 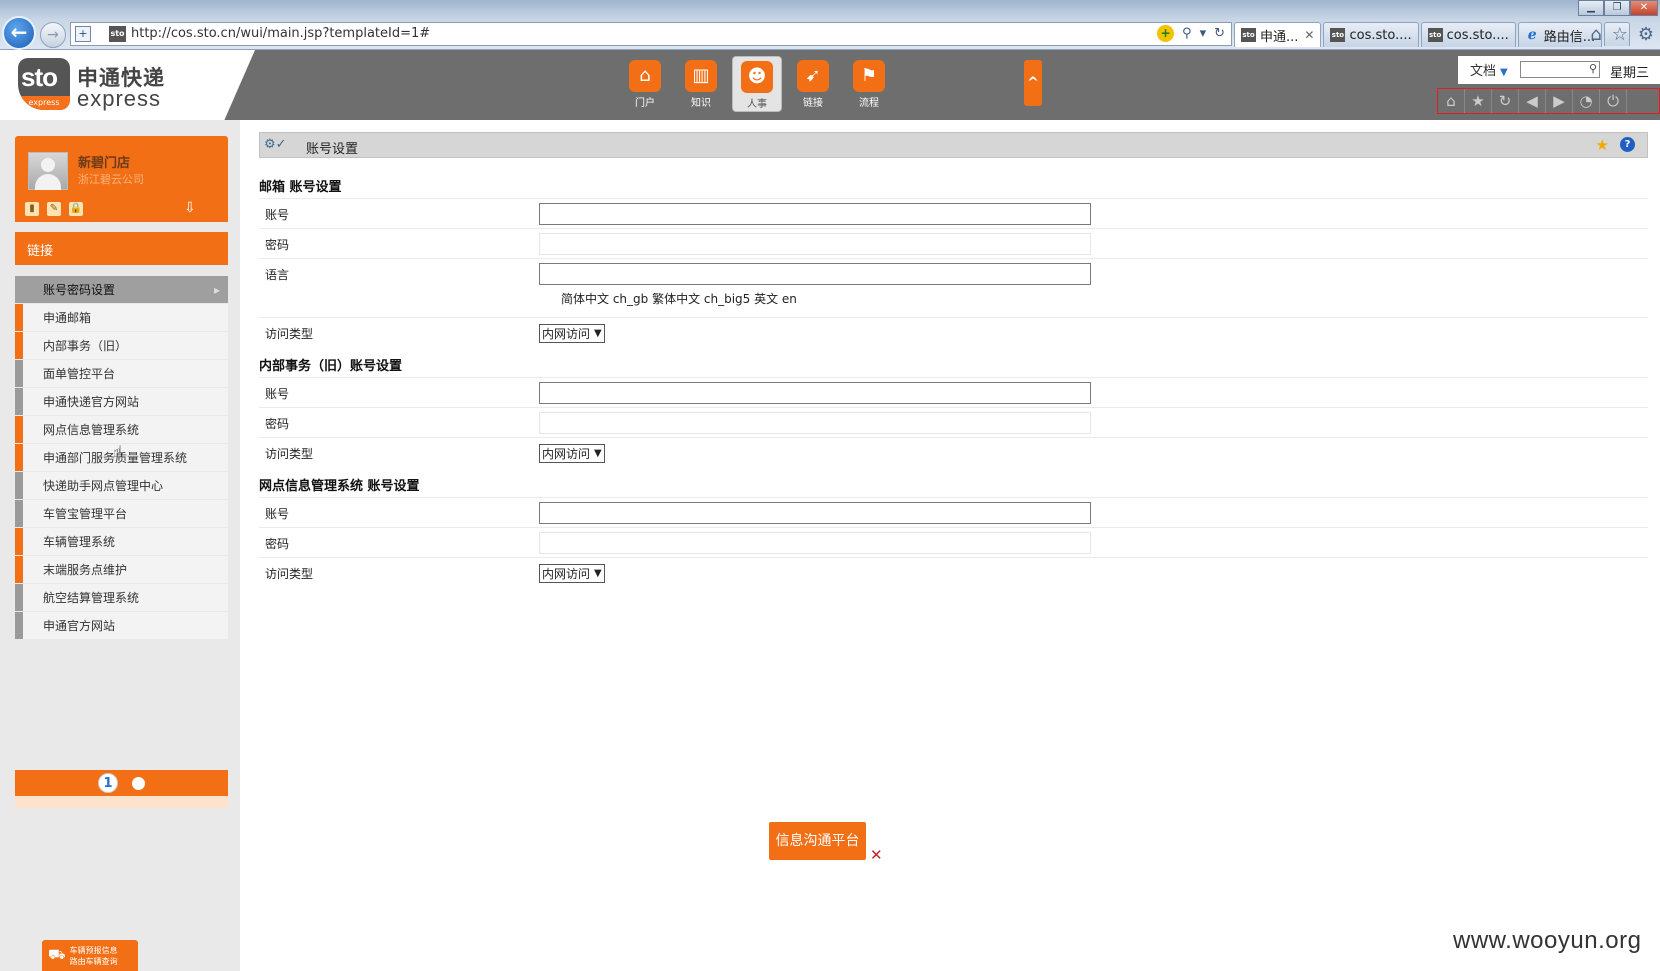 What do you see at coordinates (76, 209) in the screenshot?
I see `lock-icon: 🔒` at bounding box center [76, 209].